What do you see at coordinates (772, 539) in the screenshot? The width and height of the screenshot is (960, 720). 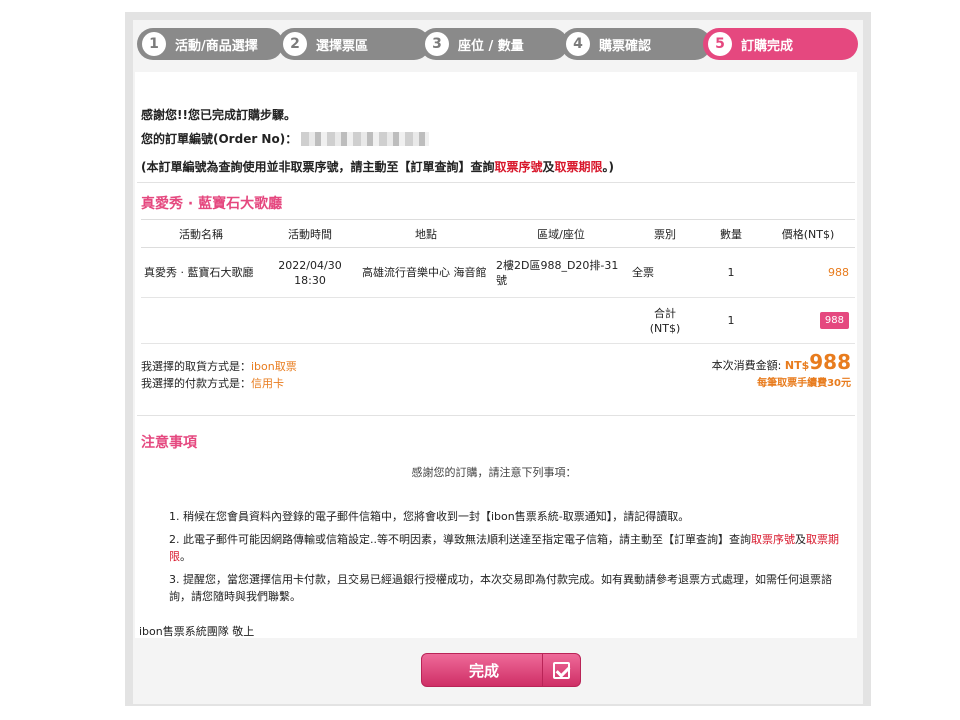 I see `notice-highlight: 取票序號` at bounding box center [772, 539].